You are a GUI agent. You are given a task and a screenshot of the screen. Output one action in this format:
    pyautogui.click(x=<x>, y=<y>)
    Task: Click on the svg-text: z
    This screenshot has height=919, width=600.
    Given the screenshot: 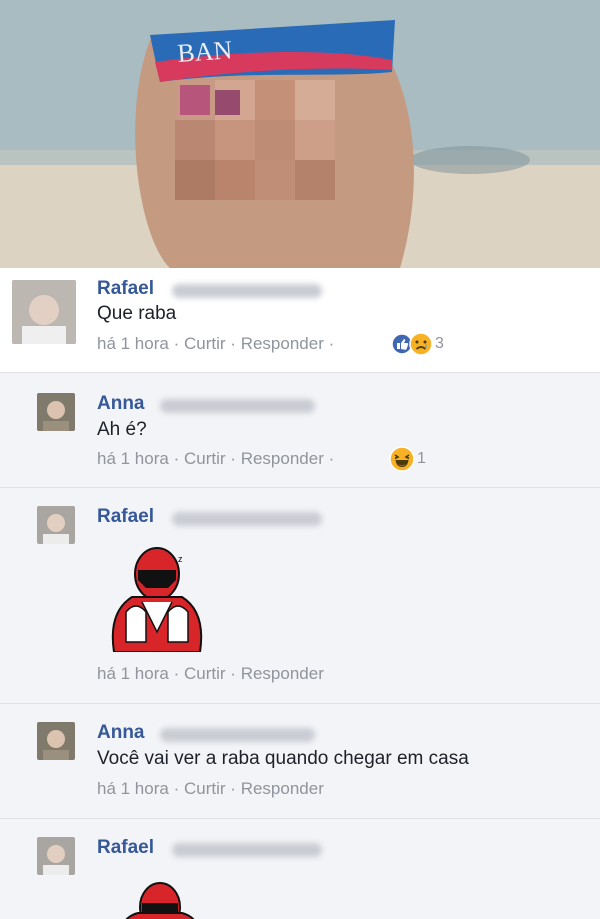 What is the action you would take?
    pyautogui.click(x=180, y=559)
    